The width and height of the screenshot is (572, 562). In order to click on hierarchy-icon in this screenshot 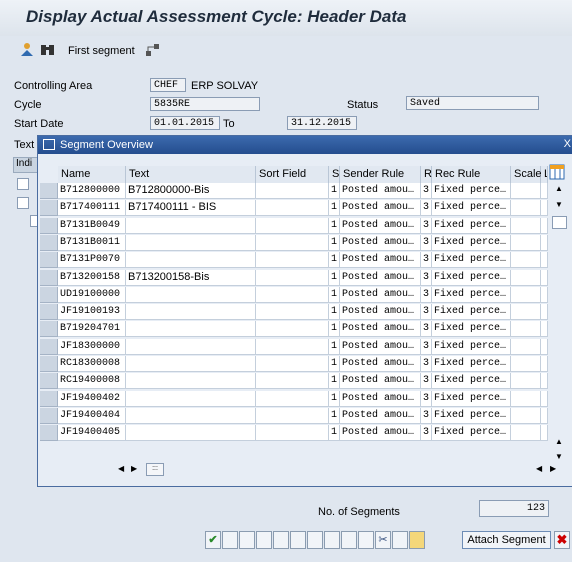, I will do `click(152, 49)`.